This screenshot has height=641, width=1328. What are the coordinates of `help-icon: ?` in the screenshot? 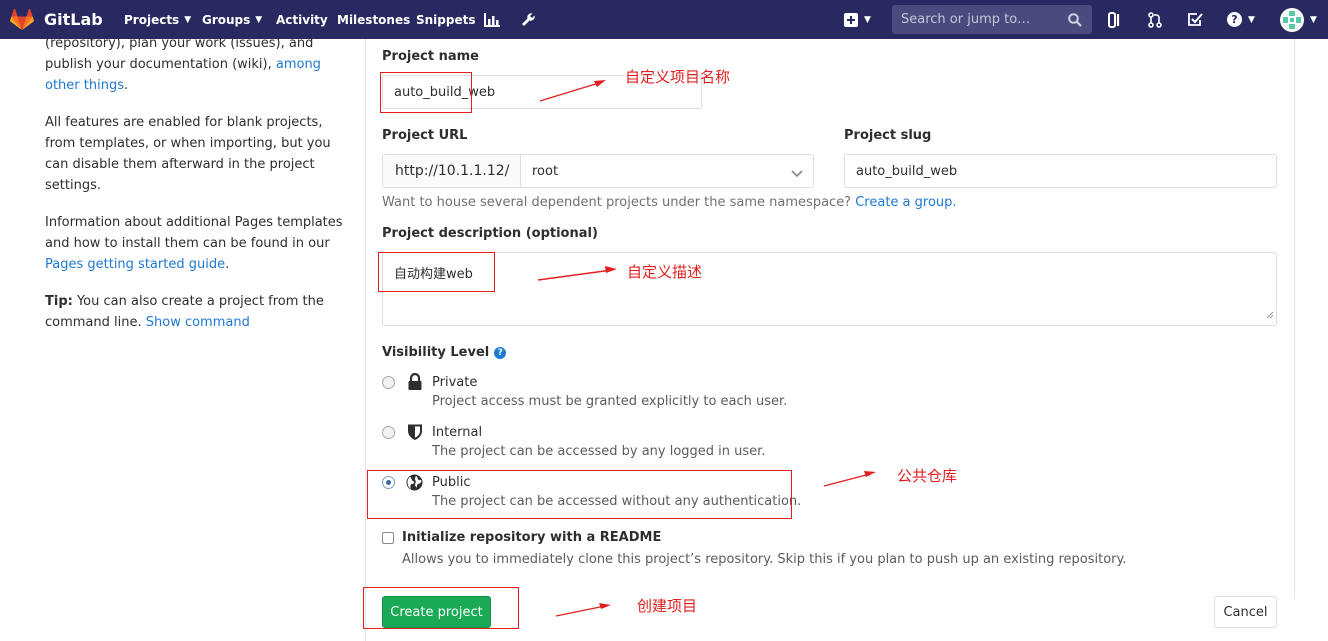 It's located at (1234, 19).